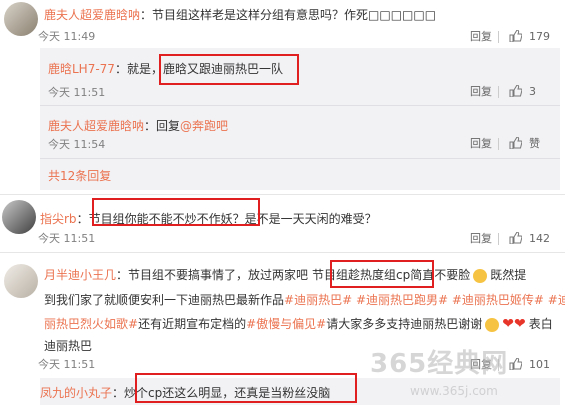  What do you see at coordinates (539, 36) in the screenshot?
I see `like-count: 179` at bounding box center [539, 36].